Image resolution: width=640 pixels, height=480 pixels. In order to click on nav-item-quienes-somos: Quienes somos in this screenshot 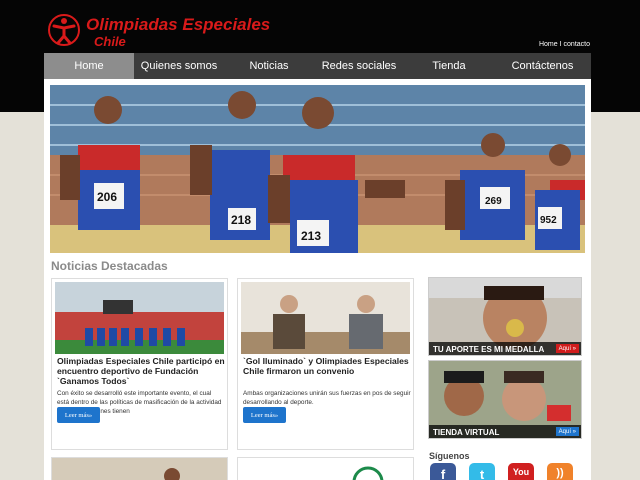, I will do `click(179, 66)`.